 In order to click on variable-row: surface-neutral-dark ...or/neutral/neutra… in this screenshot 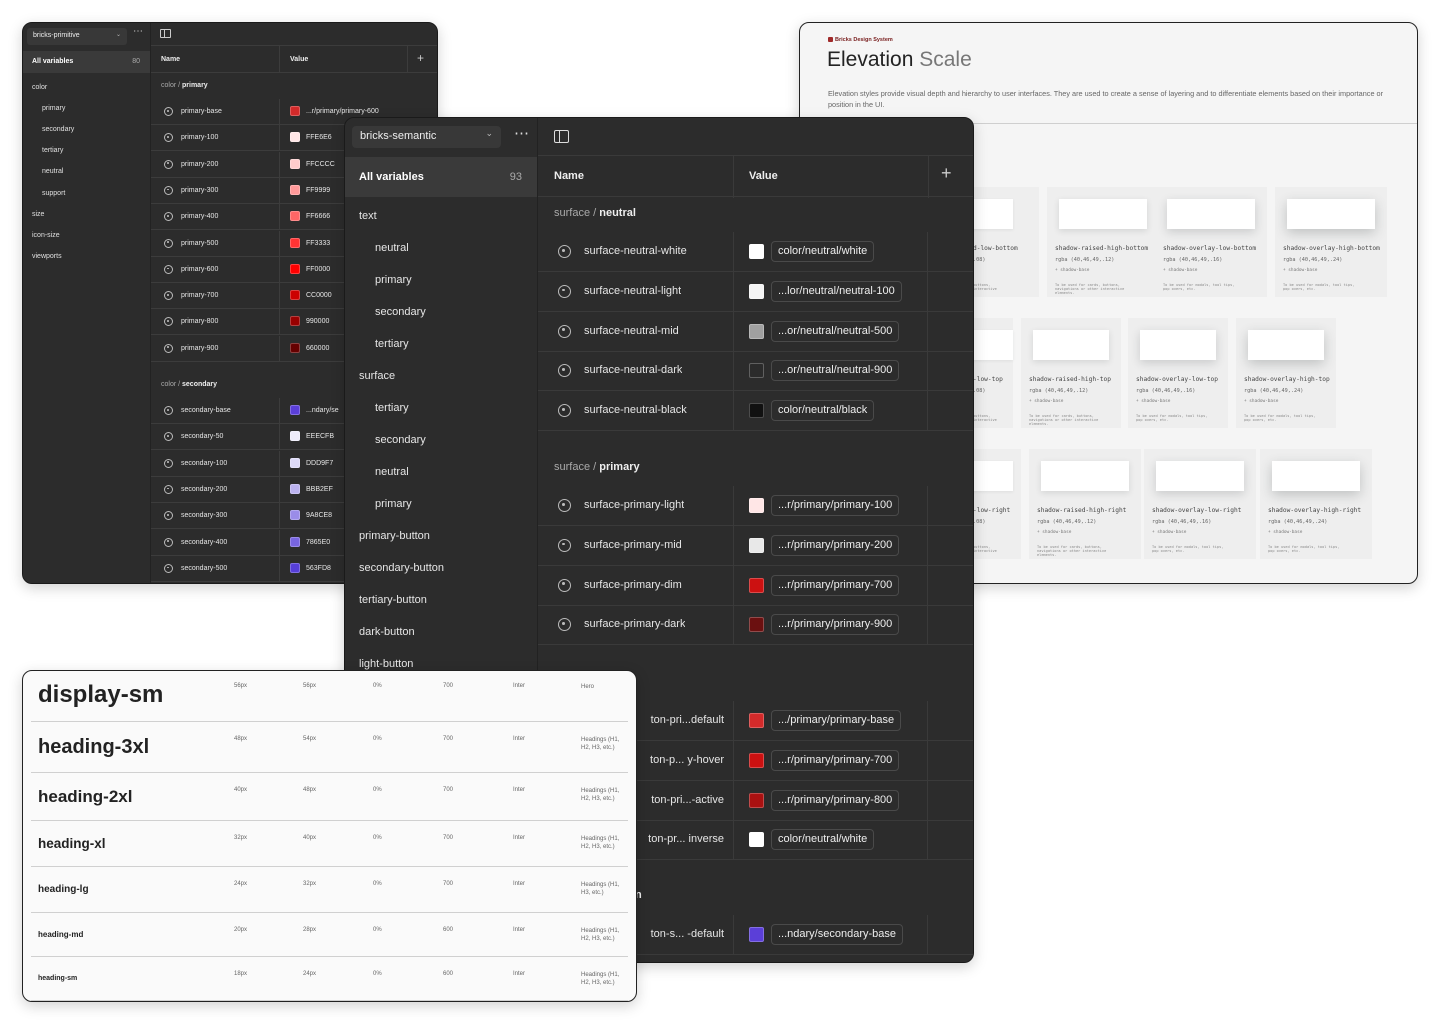, I will do `click(755, 371)`.